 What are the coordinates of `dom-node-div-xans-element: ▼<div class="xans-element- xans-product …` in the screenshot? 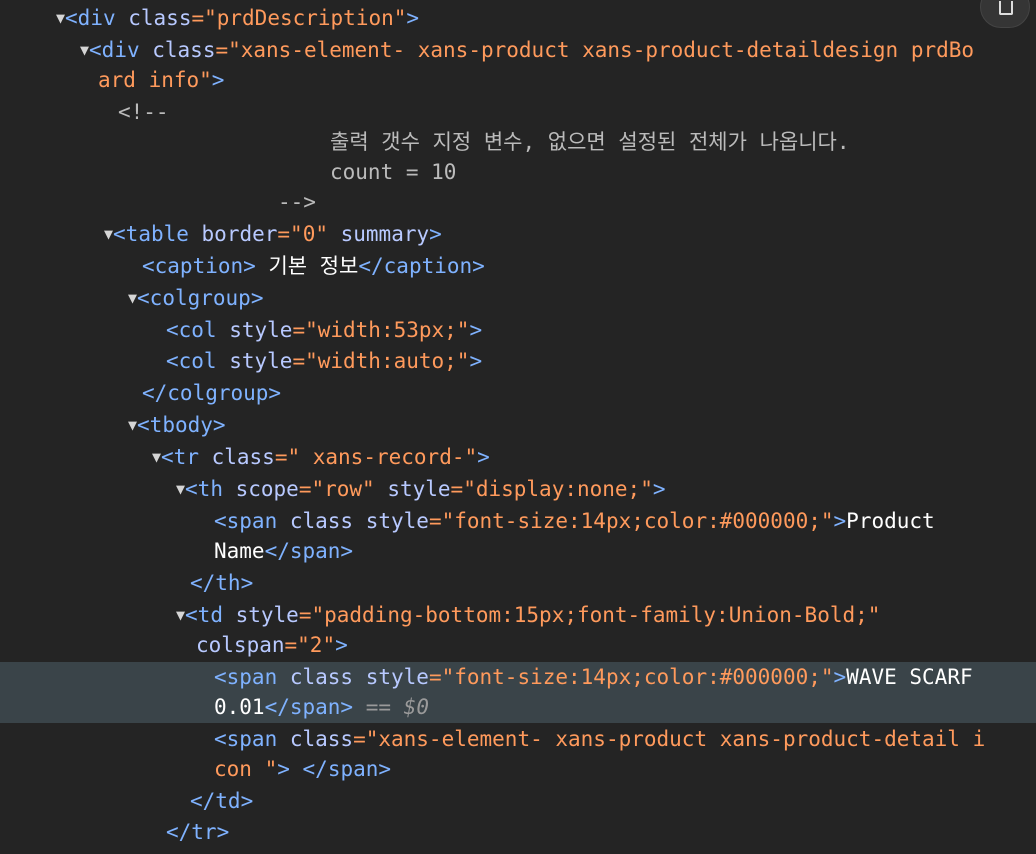 It's located at (518, 50).